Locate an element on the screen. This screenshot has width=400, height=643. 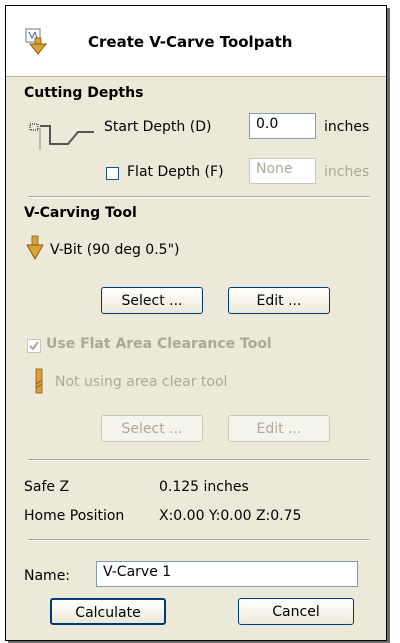
flat-depth-checkbox is located at coordinates (112, 173).